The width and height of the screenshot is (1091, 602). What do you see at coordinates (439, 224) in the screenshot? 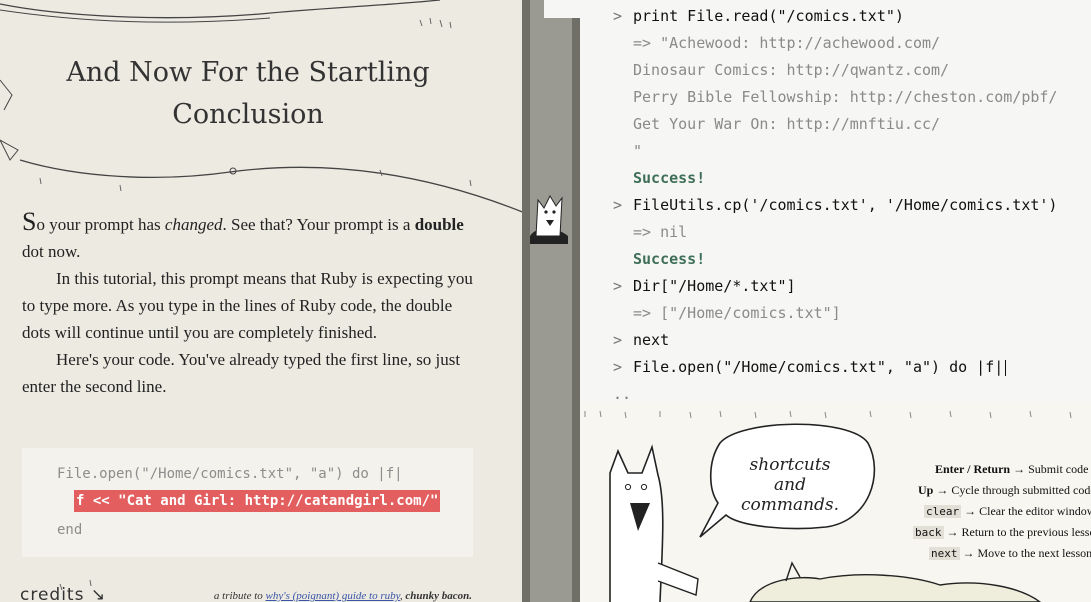
I see `paragraph-1-strong: double` at bounding box center [439, 224].